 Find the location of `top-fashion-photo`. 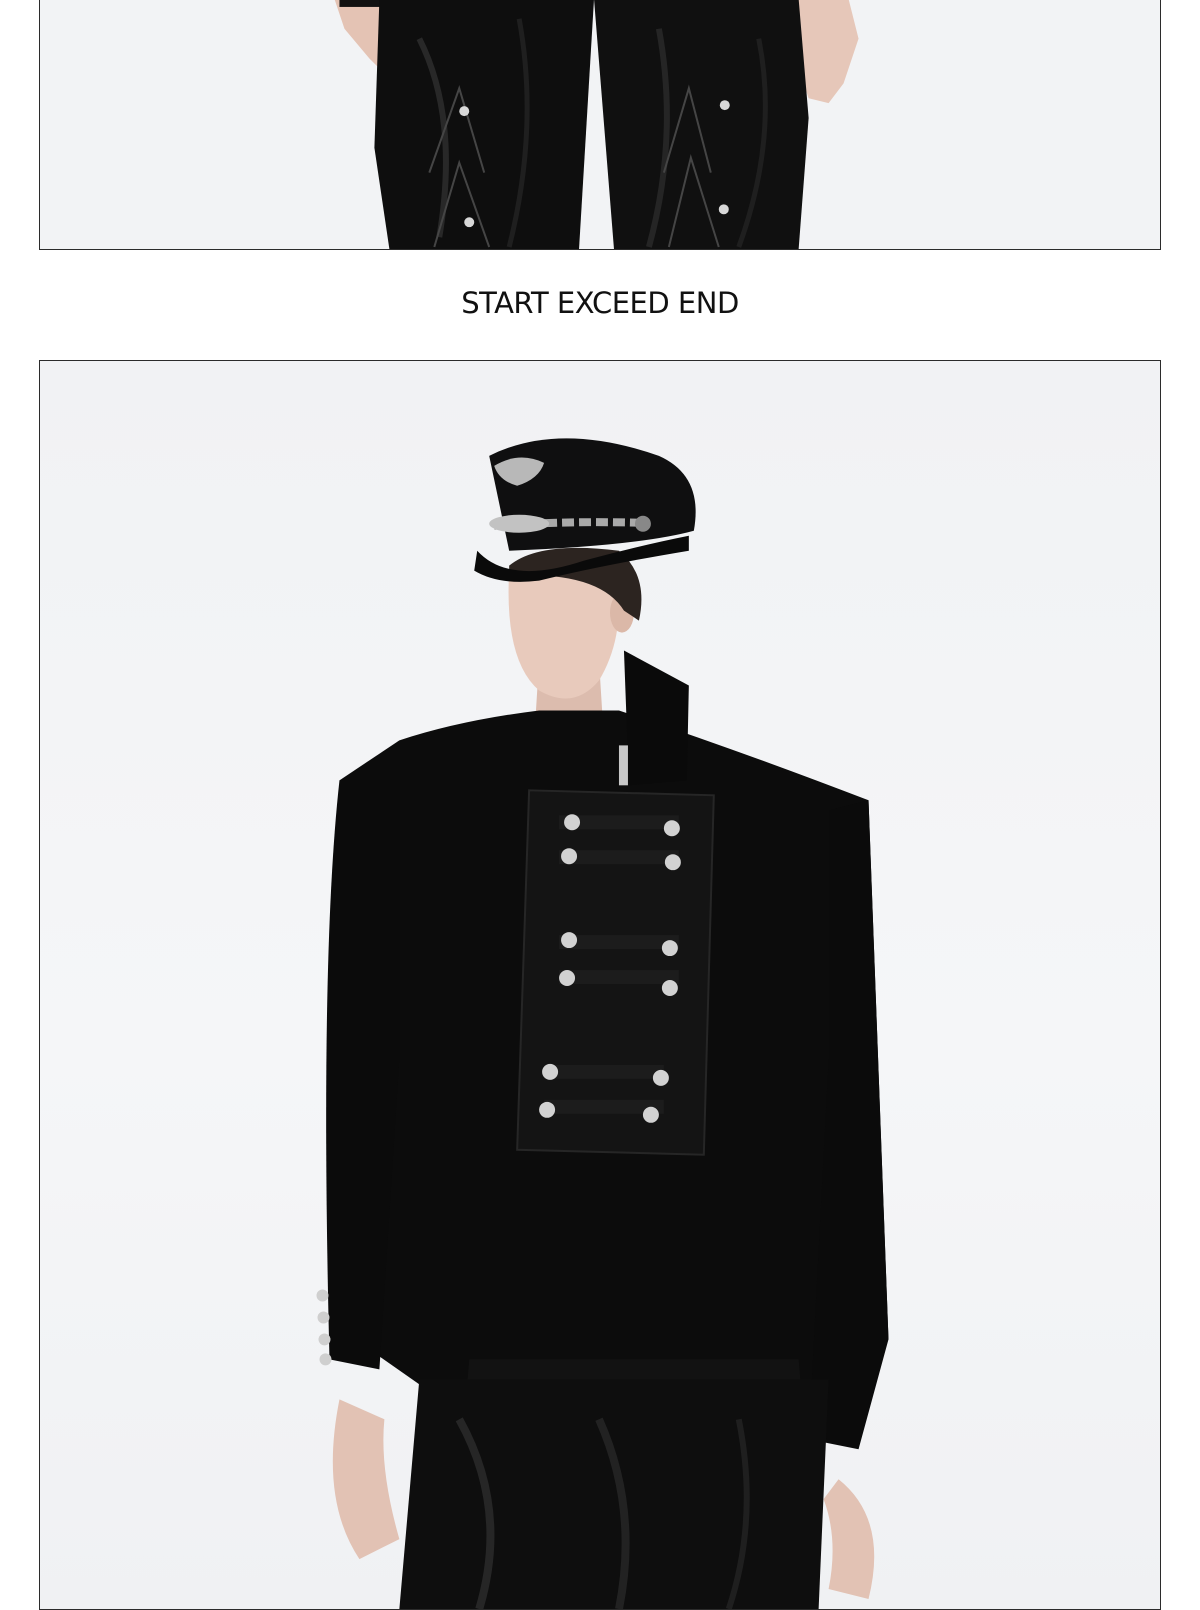

top-fashion-photo is located at coordinates (600, 125).